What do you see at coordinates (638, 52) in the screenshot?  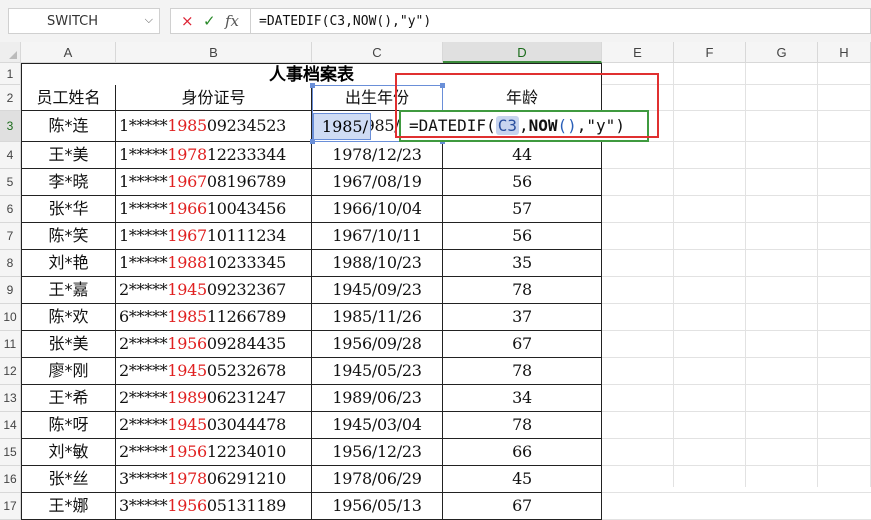 I see `column-header-e: E` at bounding box center [638, 52].